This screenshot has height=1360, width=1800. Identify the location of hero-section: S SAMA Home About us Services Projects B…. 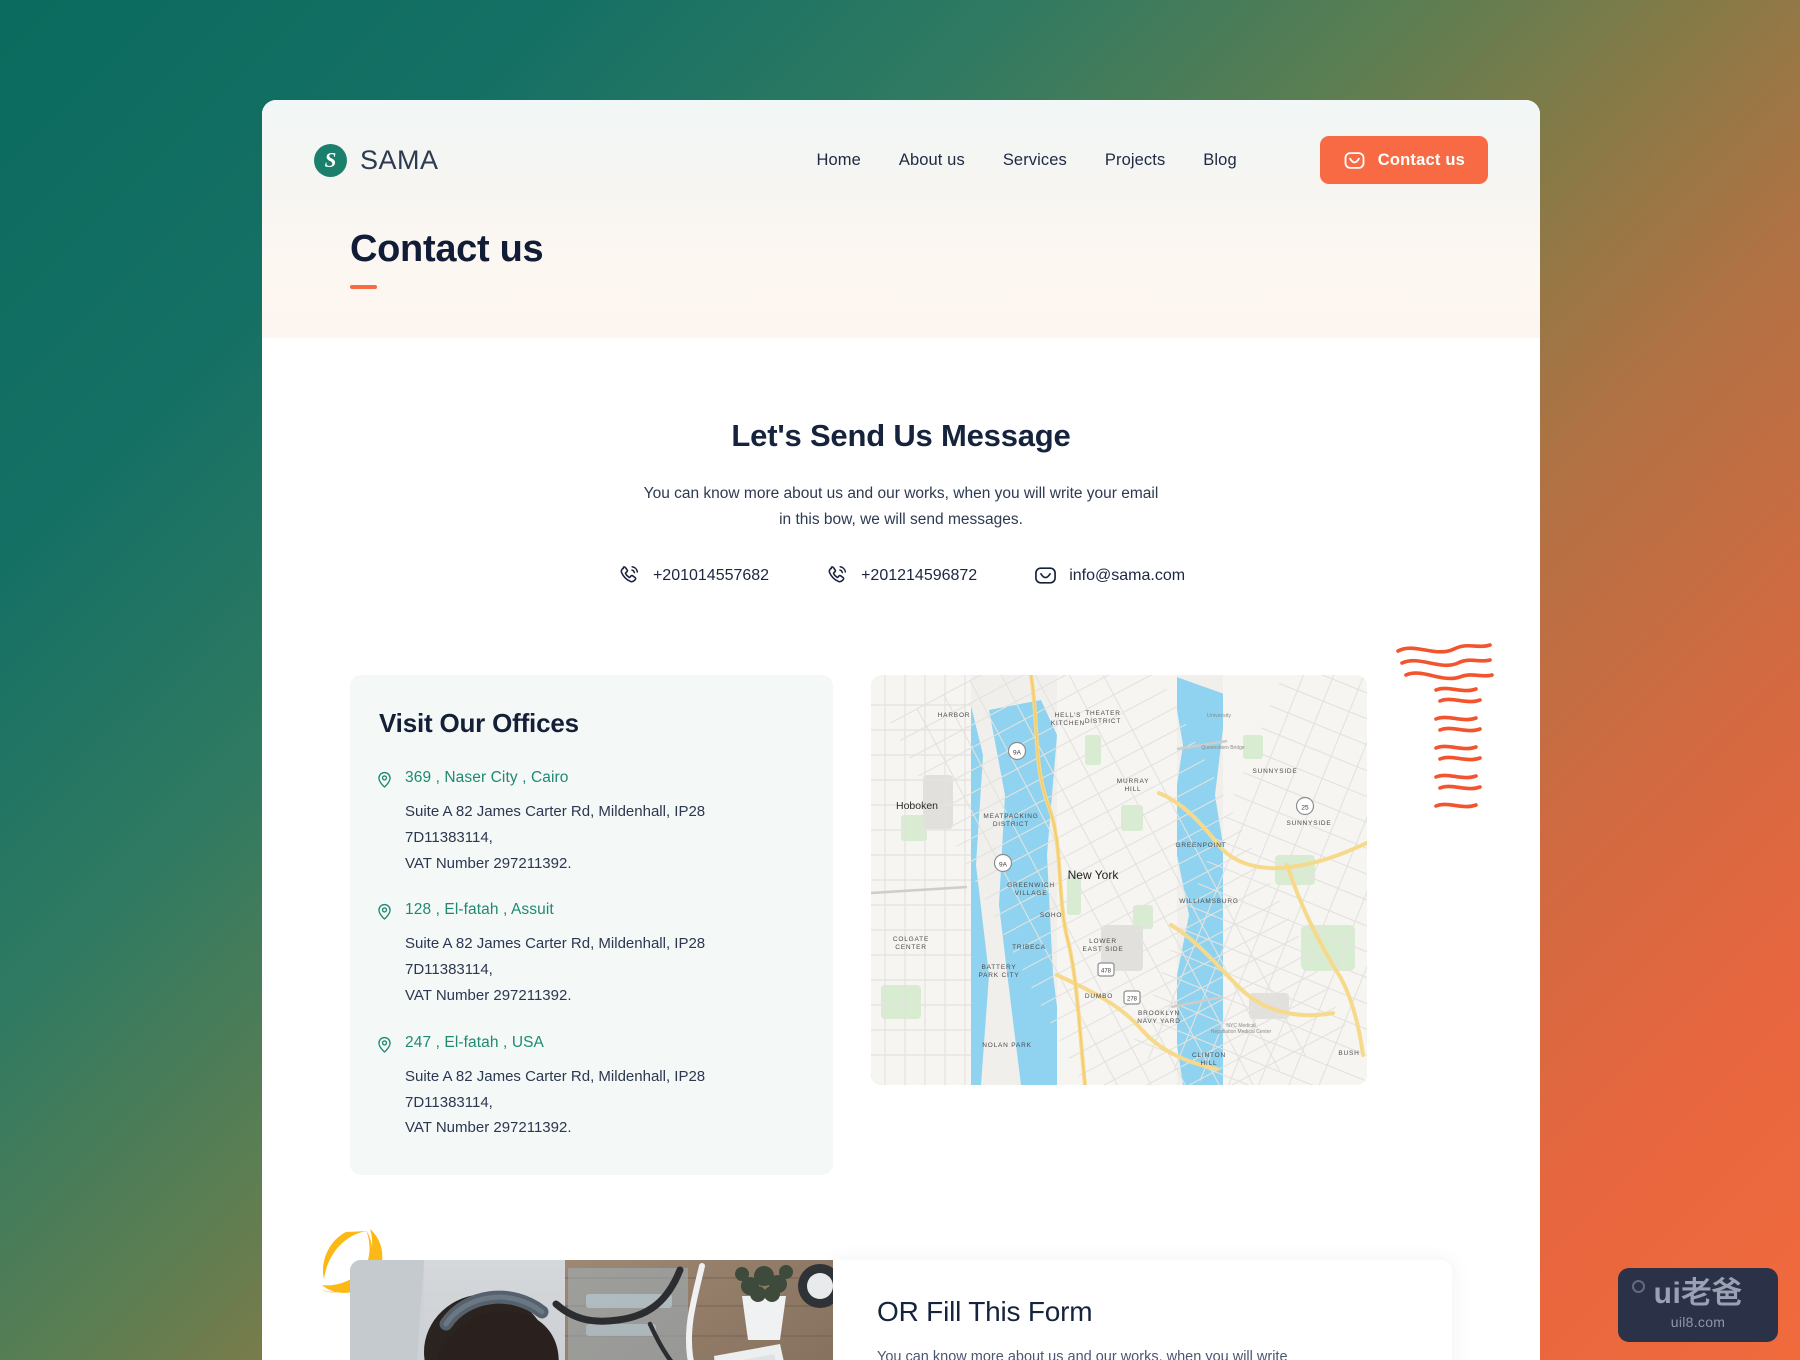
(901, 219).